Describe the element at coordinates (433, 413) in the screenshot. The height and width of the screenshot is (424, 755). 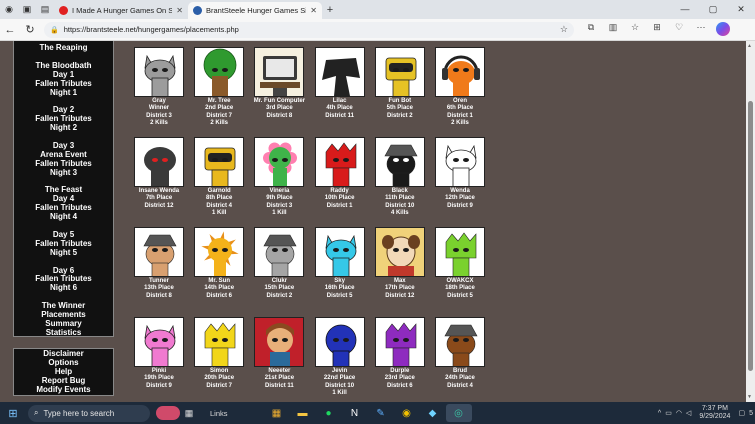
I see `notes-app-icon: ◆` at that location.